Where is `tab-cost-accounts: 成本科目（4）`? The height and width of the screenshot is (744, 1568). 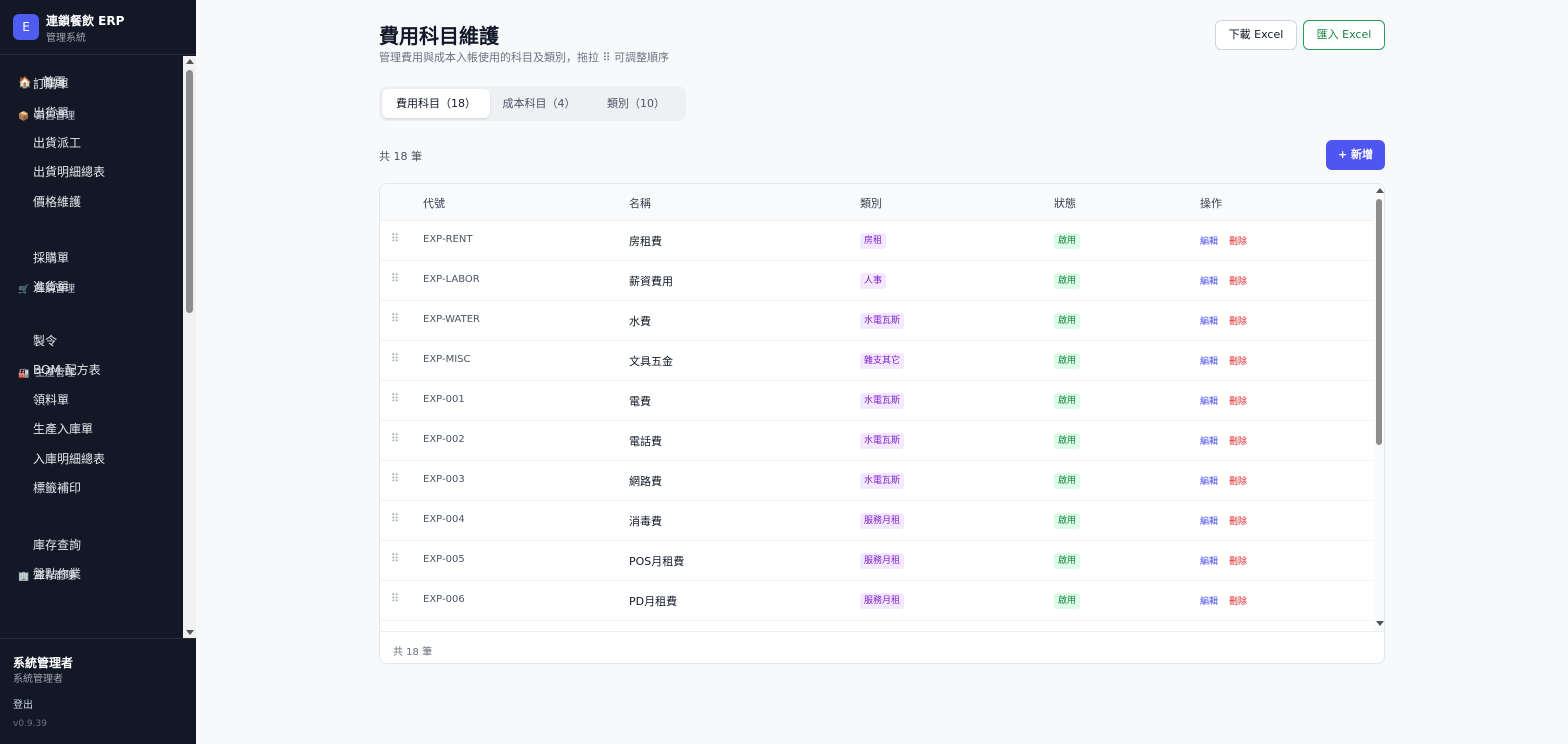
tab-cost-accounts: 成本科目（4） is located at coordinates (539, 103).